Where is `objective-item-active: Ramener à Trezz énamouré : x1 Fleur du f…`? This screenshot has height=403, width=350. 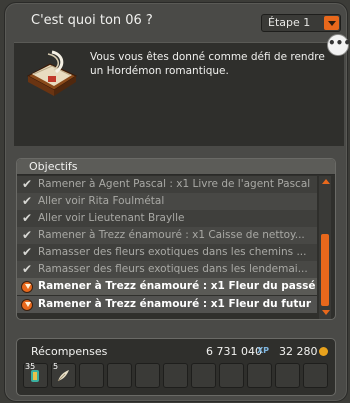
objective-item-active: Ramener à Trezz énamouré : x1 Fleur du f… is located at coordinates (167, 304).